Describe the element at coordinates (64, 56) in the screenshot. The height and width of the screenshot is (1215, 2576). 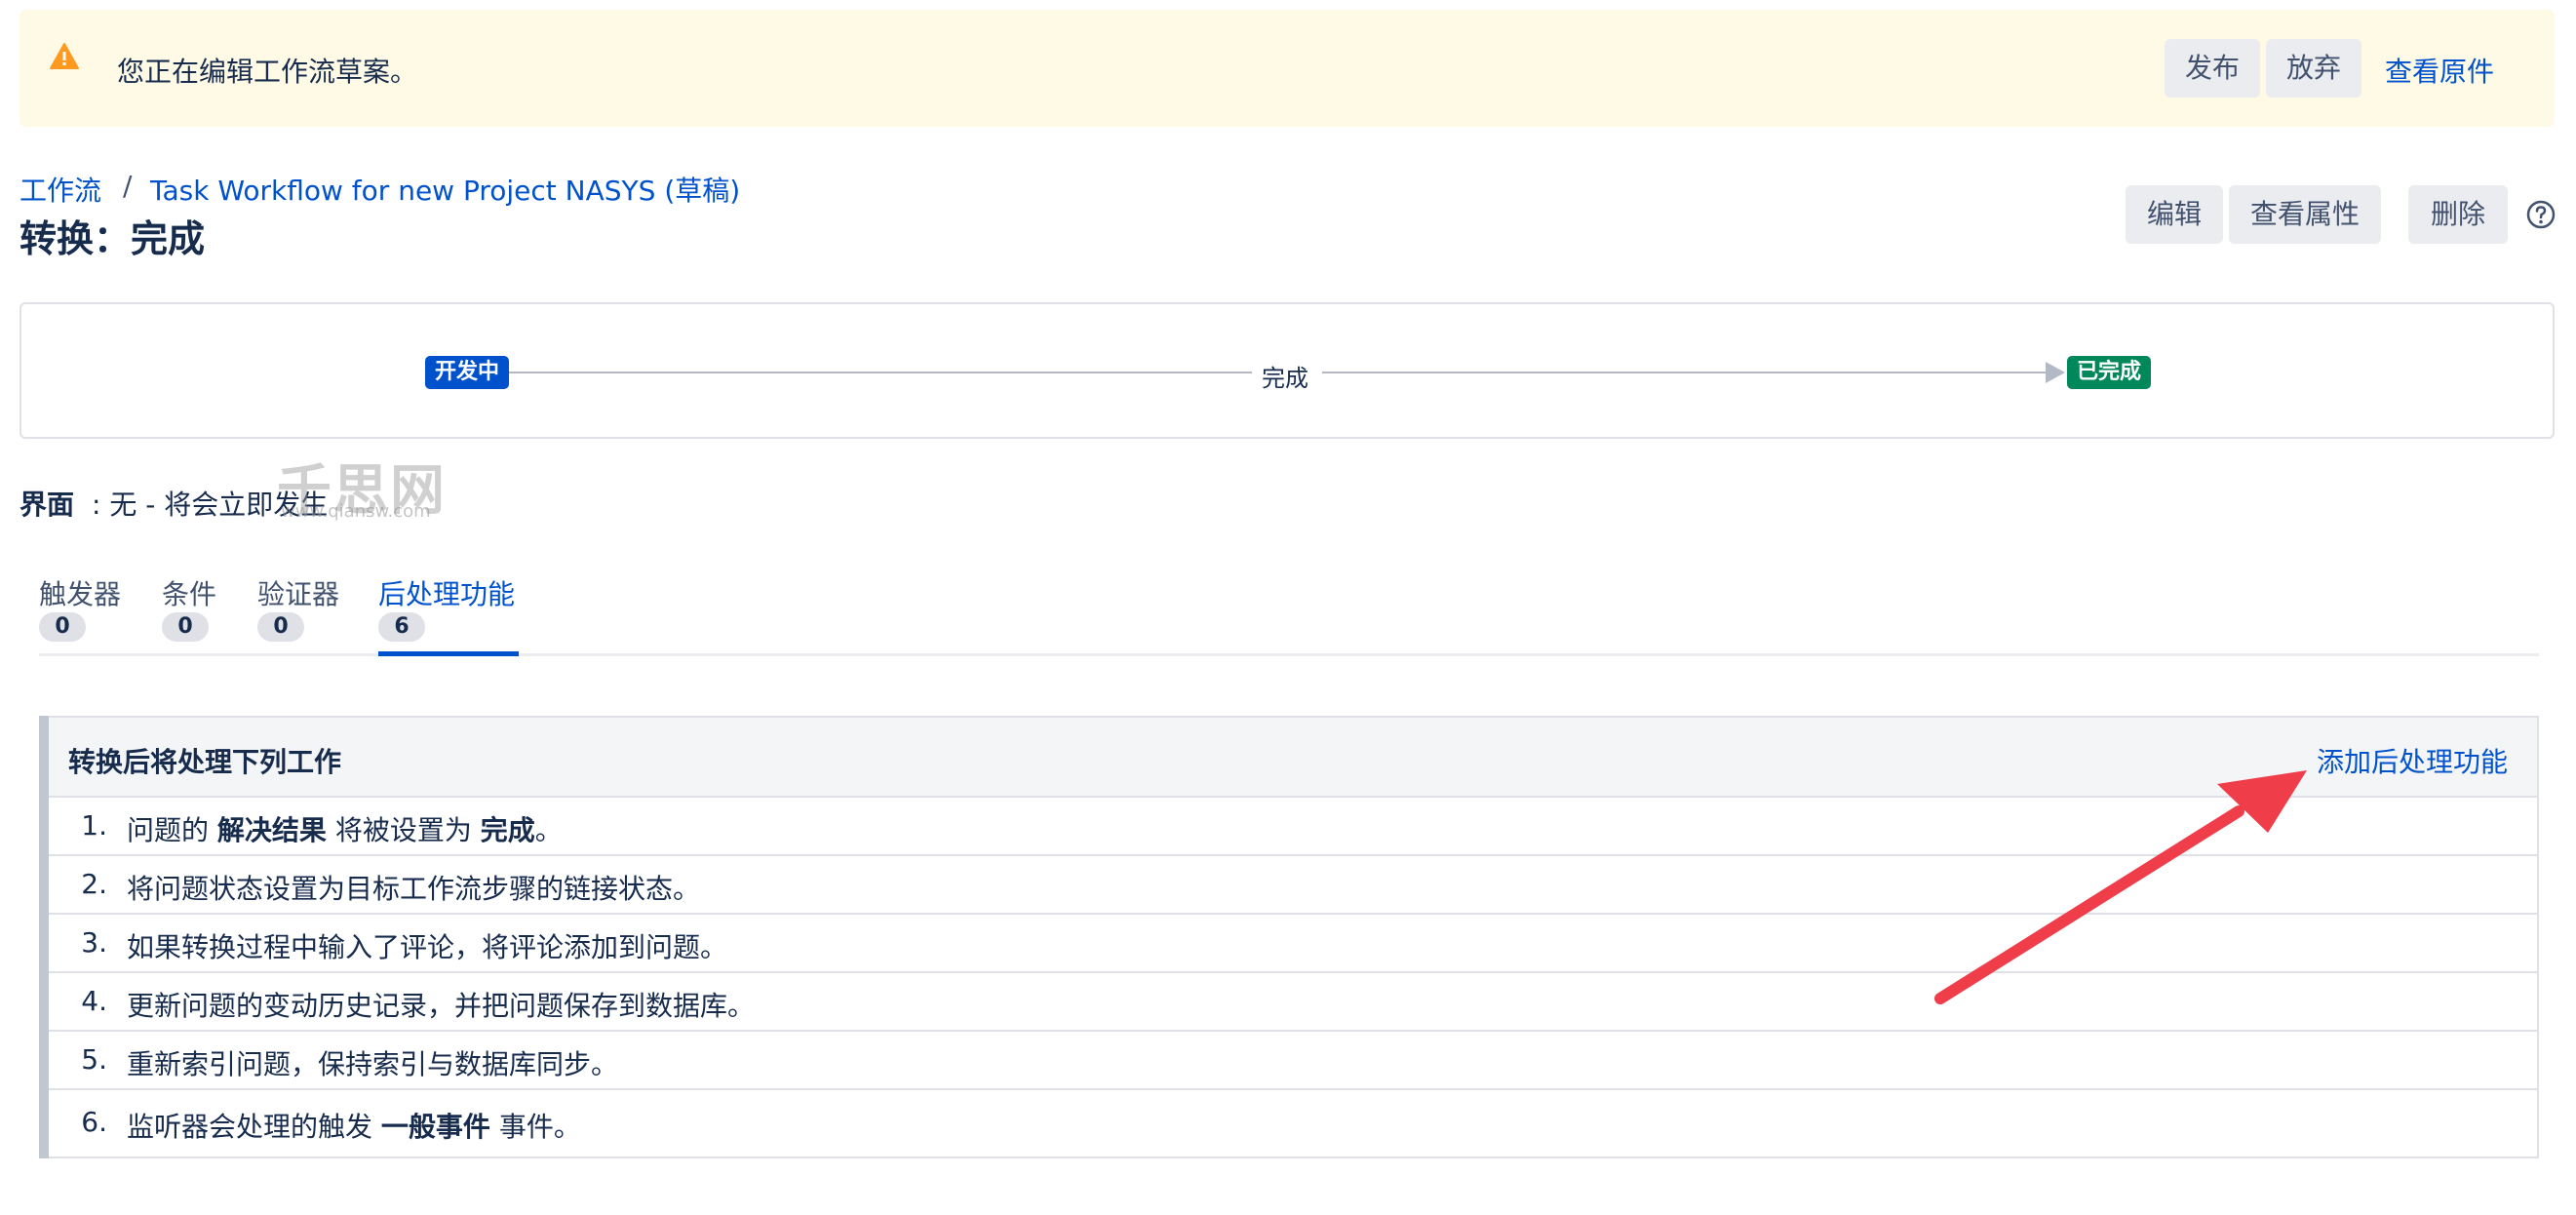
I see `warning-icon` at that location.